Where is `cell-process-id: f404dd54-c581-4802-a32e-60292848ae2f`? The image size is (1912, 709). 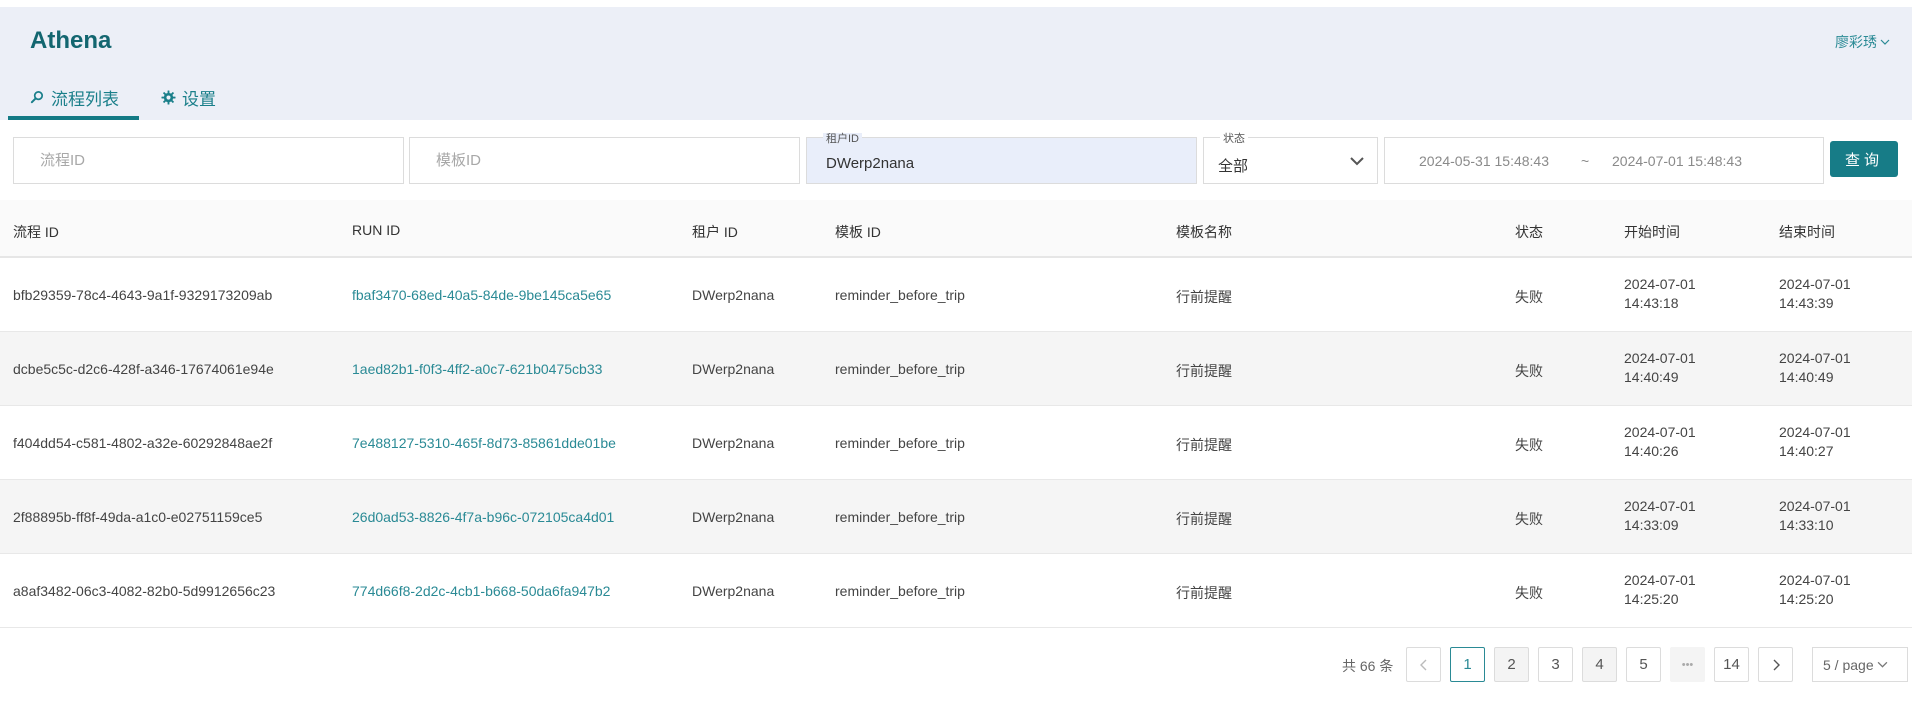 cell-process-id: f404dd54-c581-4802-a32e-60292848ae2f is located at coordinates (143, 443).